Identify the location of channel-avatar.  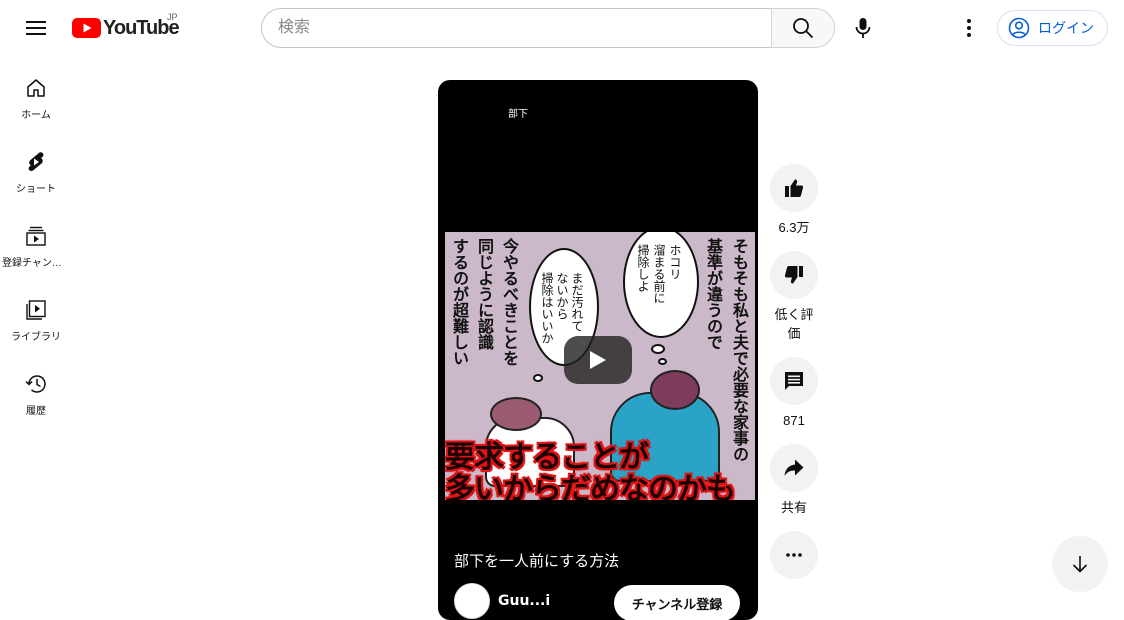
(472, 601).